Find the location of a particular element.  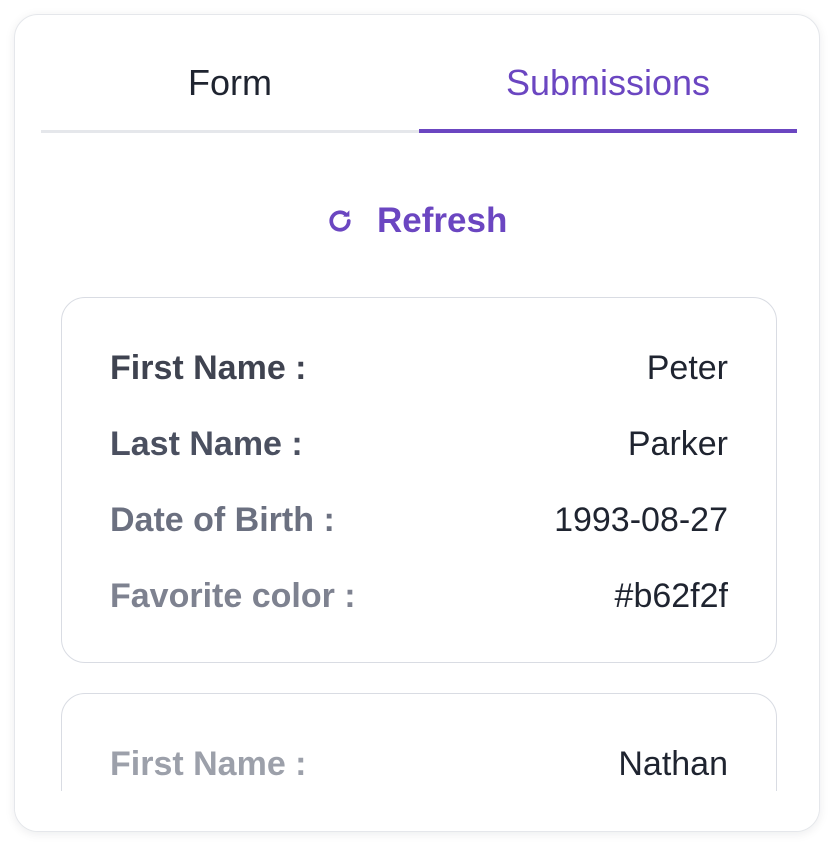

last-name-row: Last Name : Parker is located at coordinates (419, 444).